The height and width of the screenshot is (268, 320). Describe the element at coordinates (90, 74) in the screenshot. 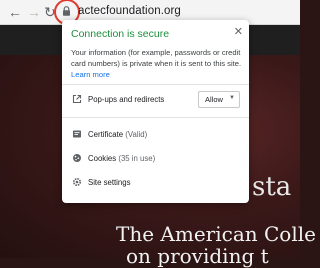

I see `learn-more-link: Learn more` at that location.